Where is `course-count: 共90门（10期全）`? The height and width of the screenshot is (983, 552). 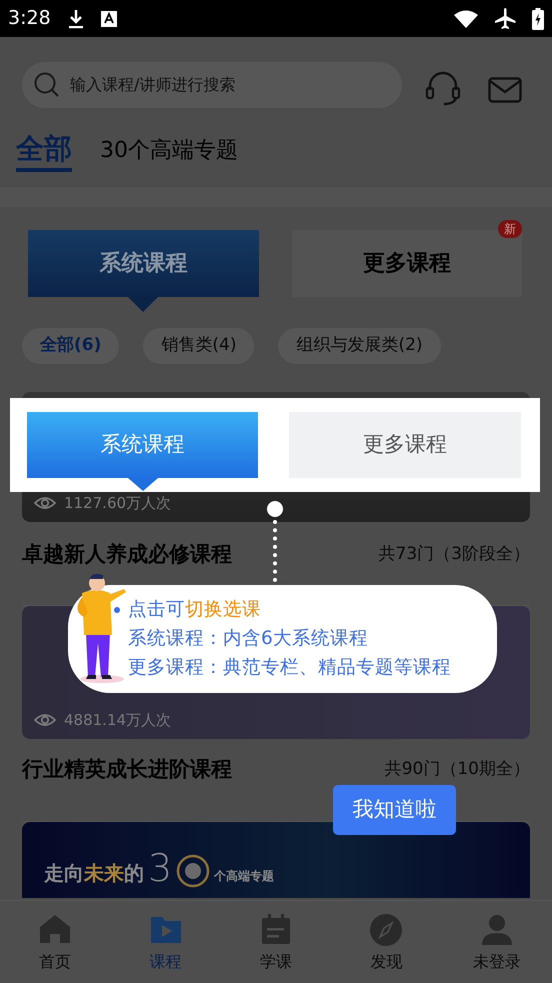 course-count: 共90门（10期全） is located at coordinates (457, 769).